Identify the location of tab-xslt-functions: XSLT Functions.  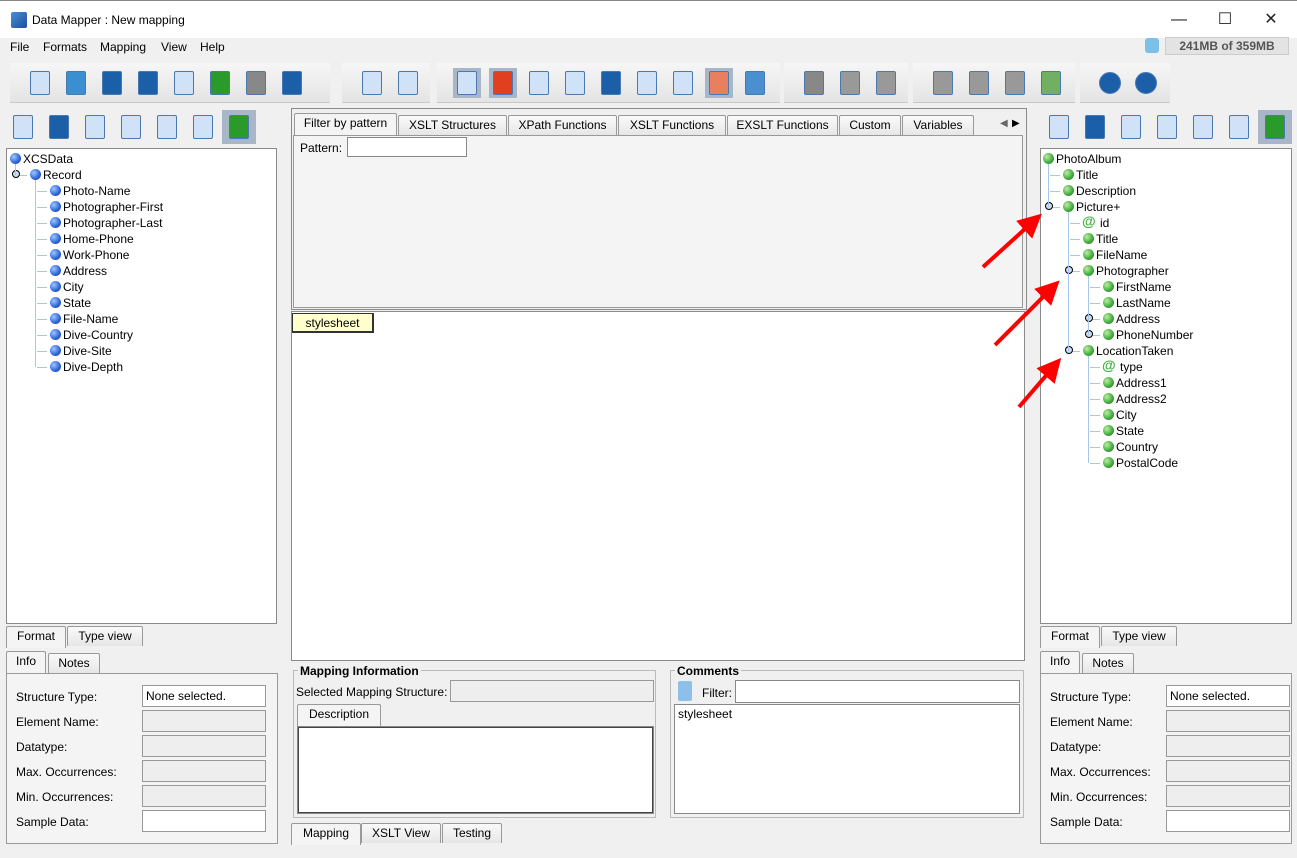
(672, 125).